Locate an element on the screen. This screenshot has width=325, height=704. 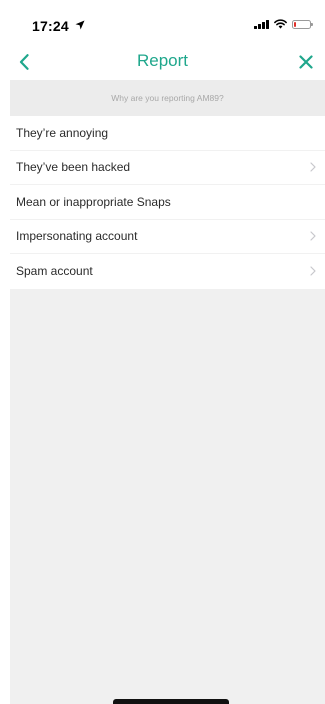
page-title: Report is located at coordinates (162, 60).